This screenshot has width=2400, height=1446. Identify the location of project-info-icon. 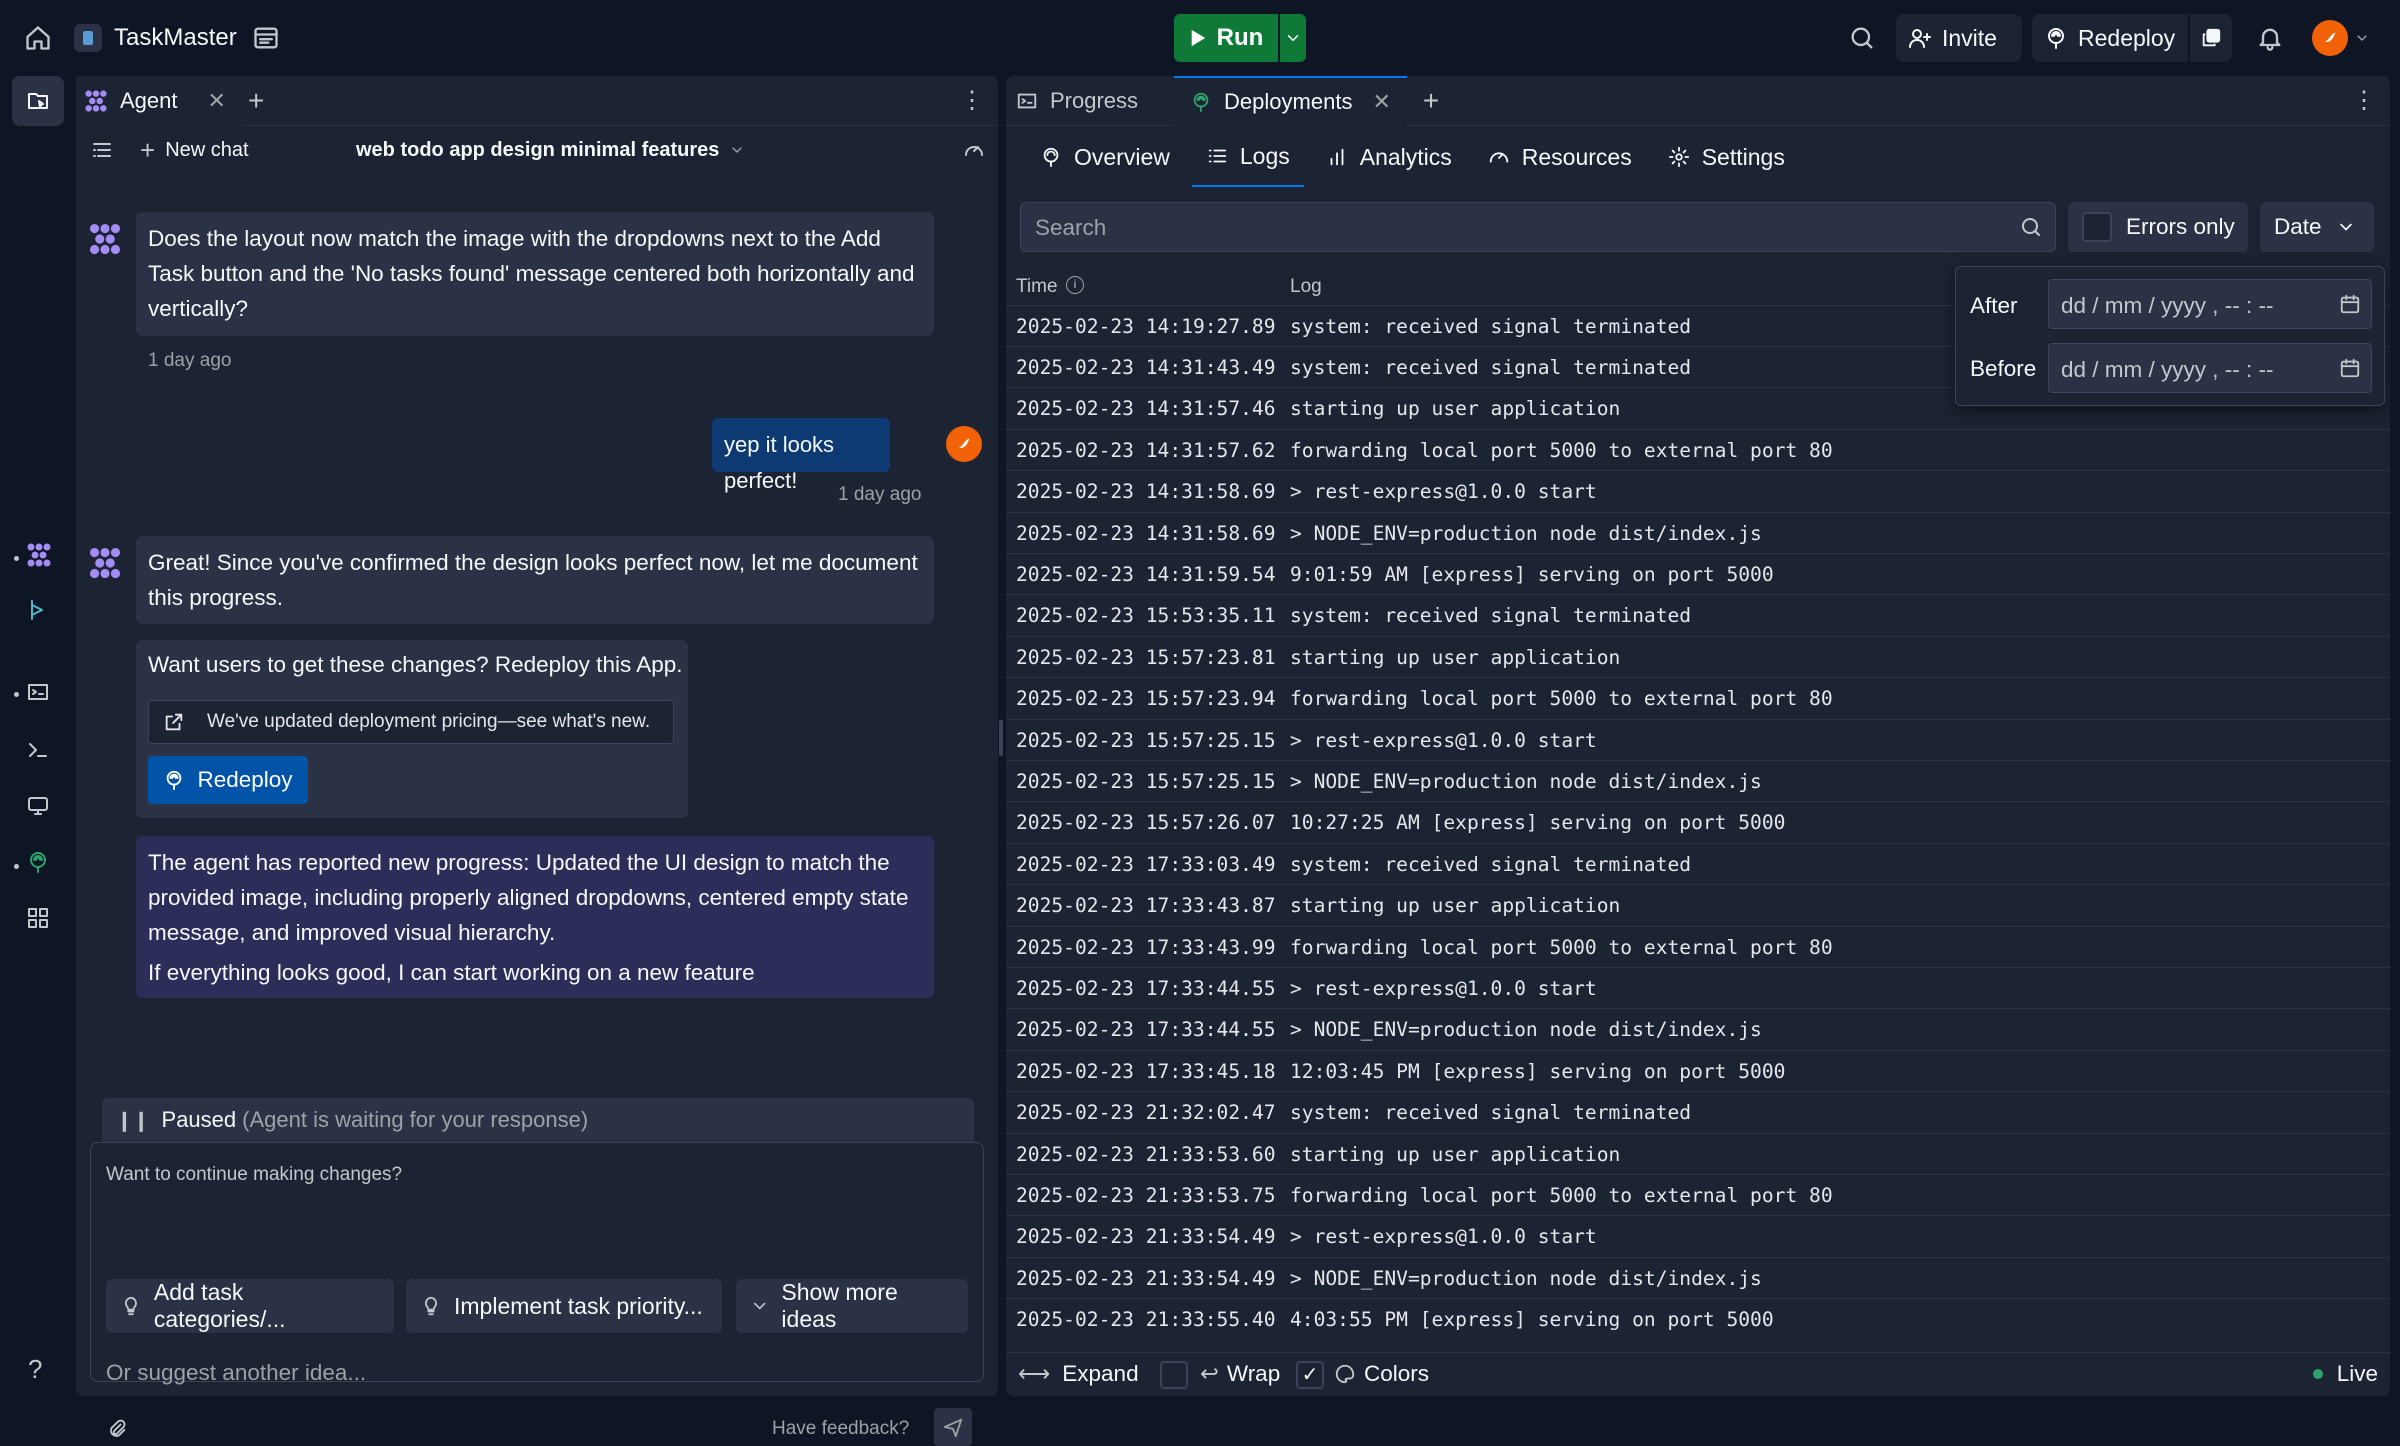
(266, 38).